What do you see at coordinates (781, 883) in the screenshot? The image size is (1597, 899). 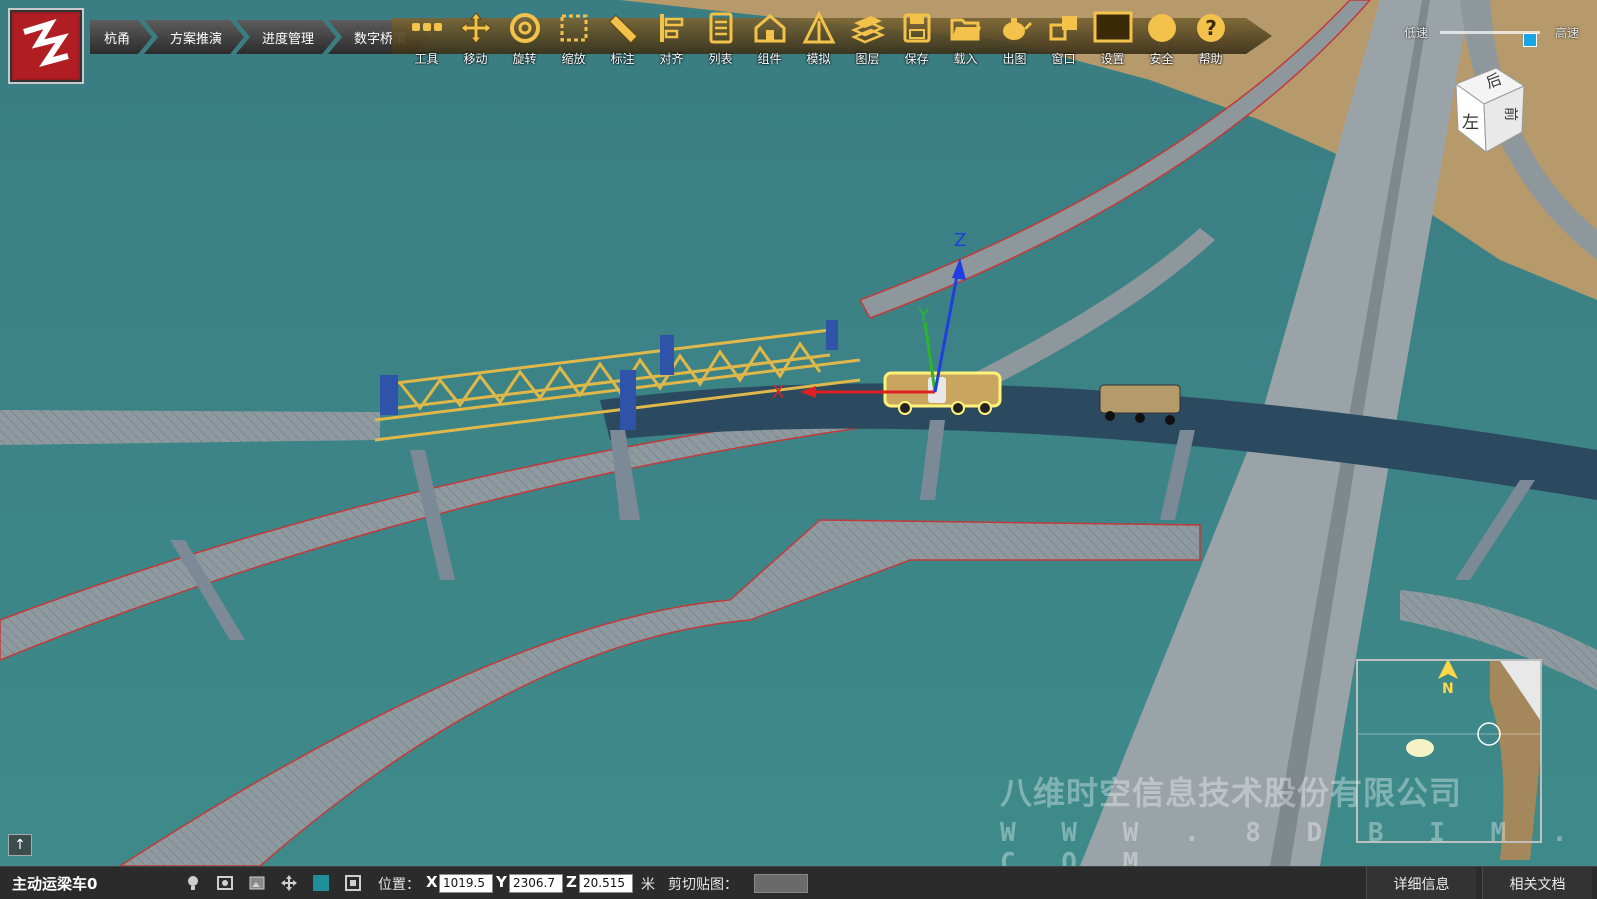 I see `clipboard-field` at bounding box center [781, 883].